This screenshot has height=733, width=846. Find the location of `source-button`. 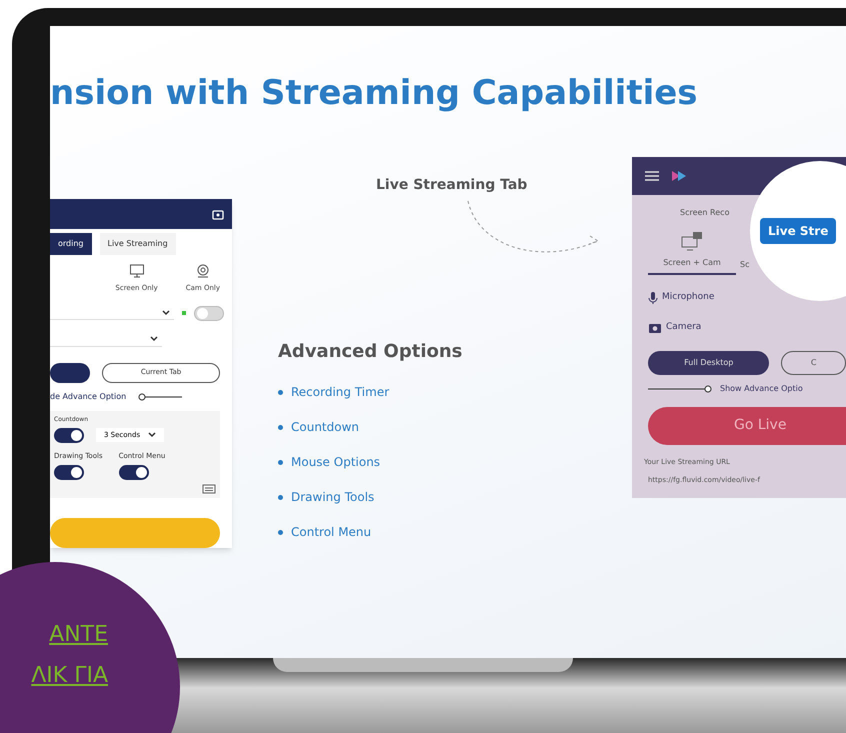

source-button is located at coordinates (70, 372).